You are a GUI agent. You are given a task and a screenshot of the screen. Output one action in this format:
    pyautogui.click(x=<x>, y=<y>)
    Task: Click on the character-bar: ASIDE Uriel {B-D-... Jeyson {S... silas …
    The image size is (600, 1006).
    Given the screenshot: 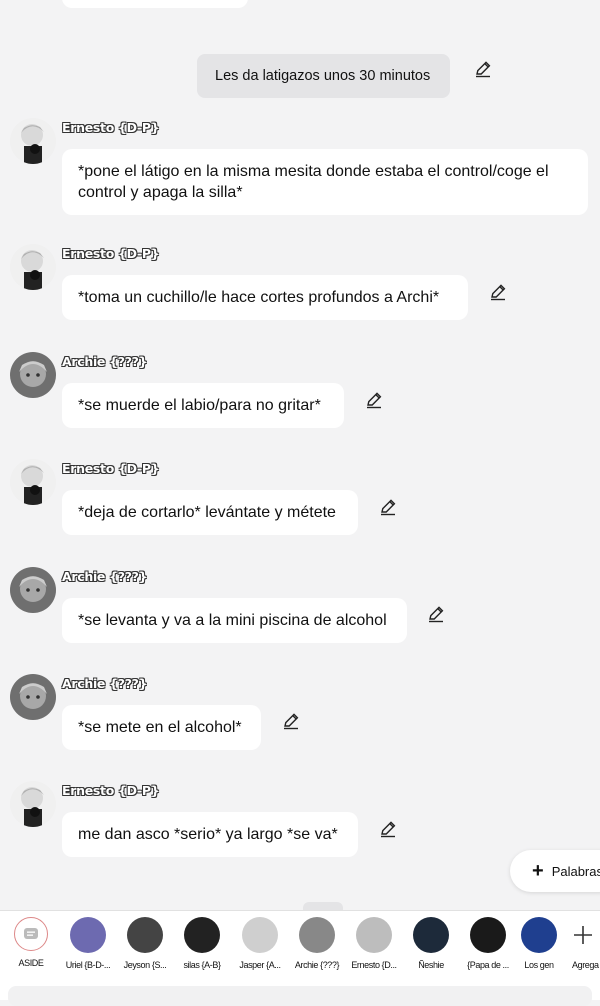 What is the action you would take?
    pyautogui.click(x=300, y=945)
    